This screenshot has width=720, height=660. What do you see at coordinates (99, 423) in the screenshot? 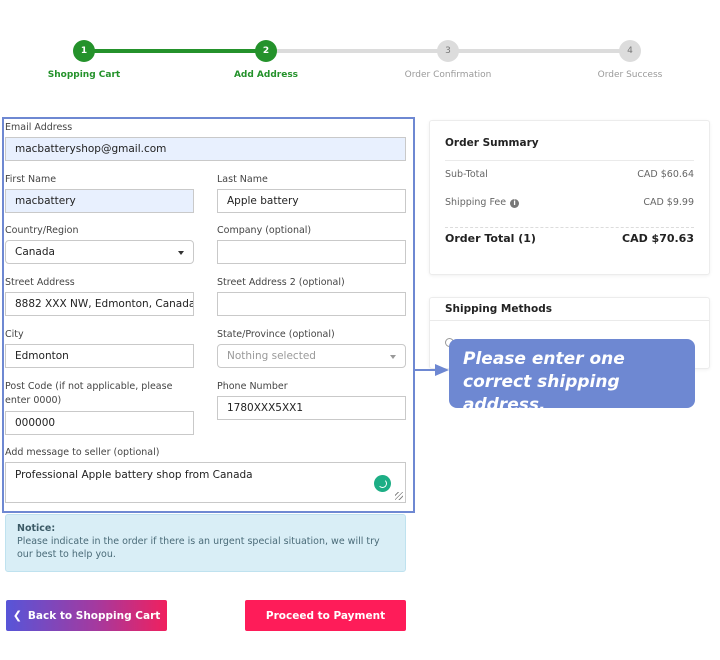
I see `postcode-input: 000000` at bounding box center [99, 423].